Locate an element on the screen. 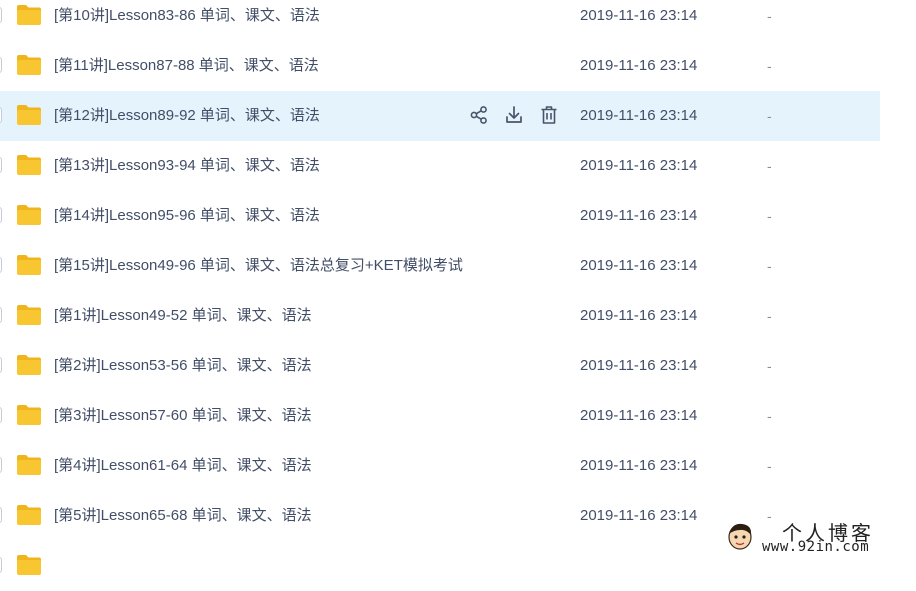  file-name: [第1讲]Lesson49-52 单词、课文、语法 is located at coordinates (183, 316).